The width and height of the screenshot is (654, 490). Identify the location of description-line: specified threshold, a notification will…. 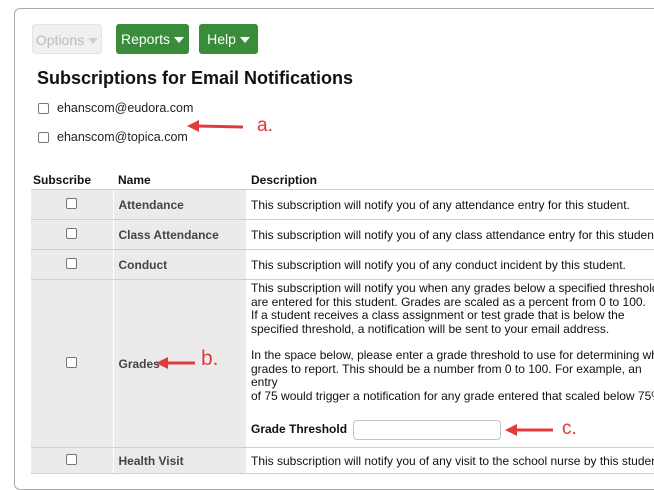
(430, 328).